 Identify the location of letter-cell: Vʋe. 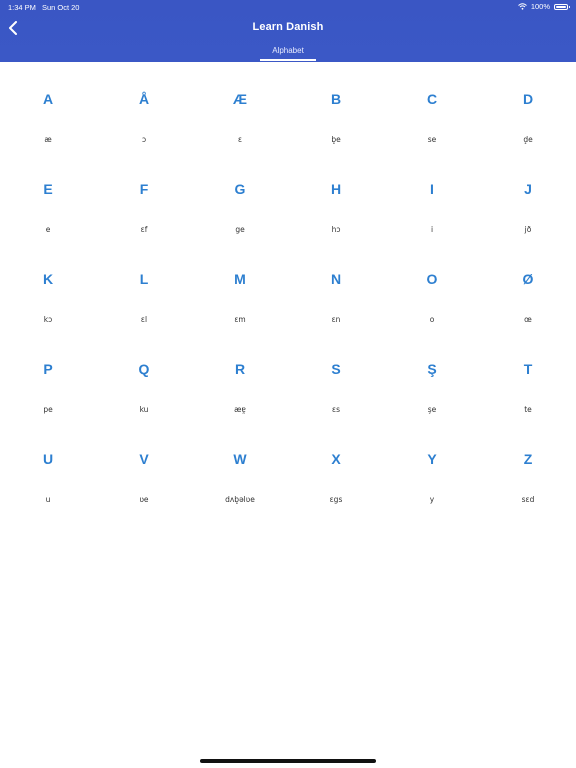
(144, 467).